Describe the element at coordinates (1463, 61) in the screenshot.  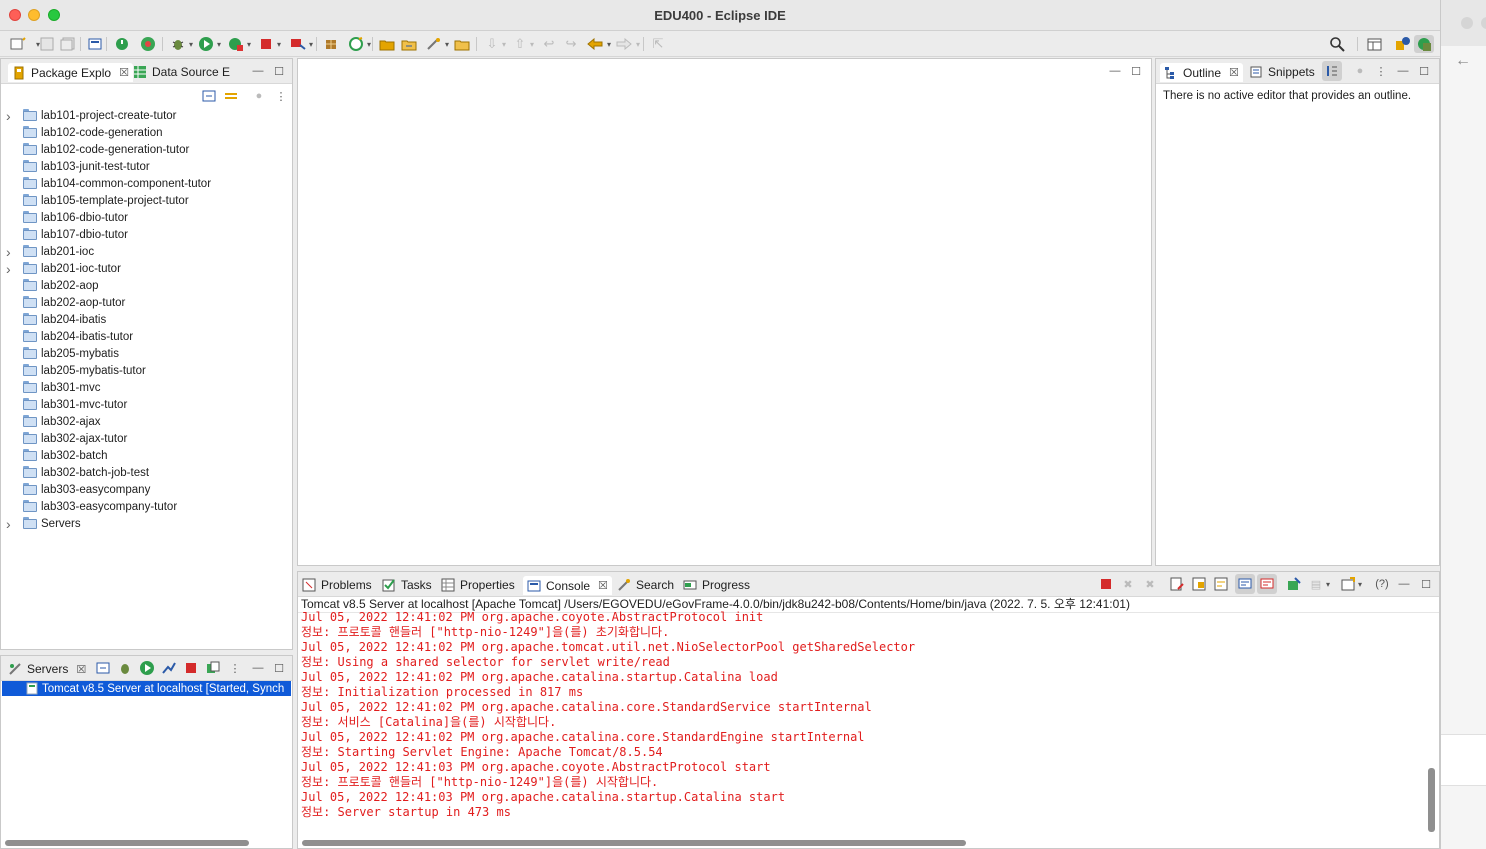
I see `back-arrow-icon: ←` at that location.